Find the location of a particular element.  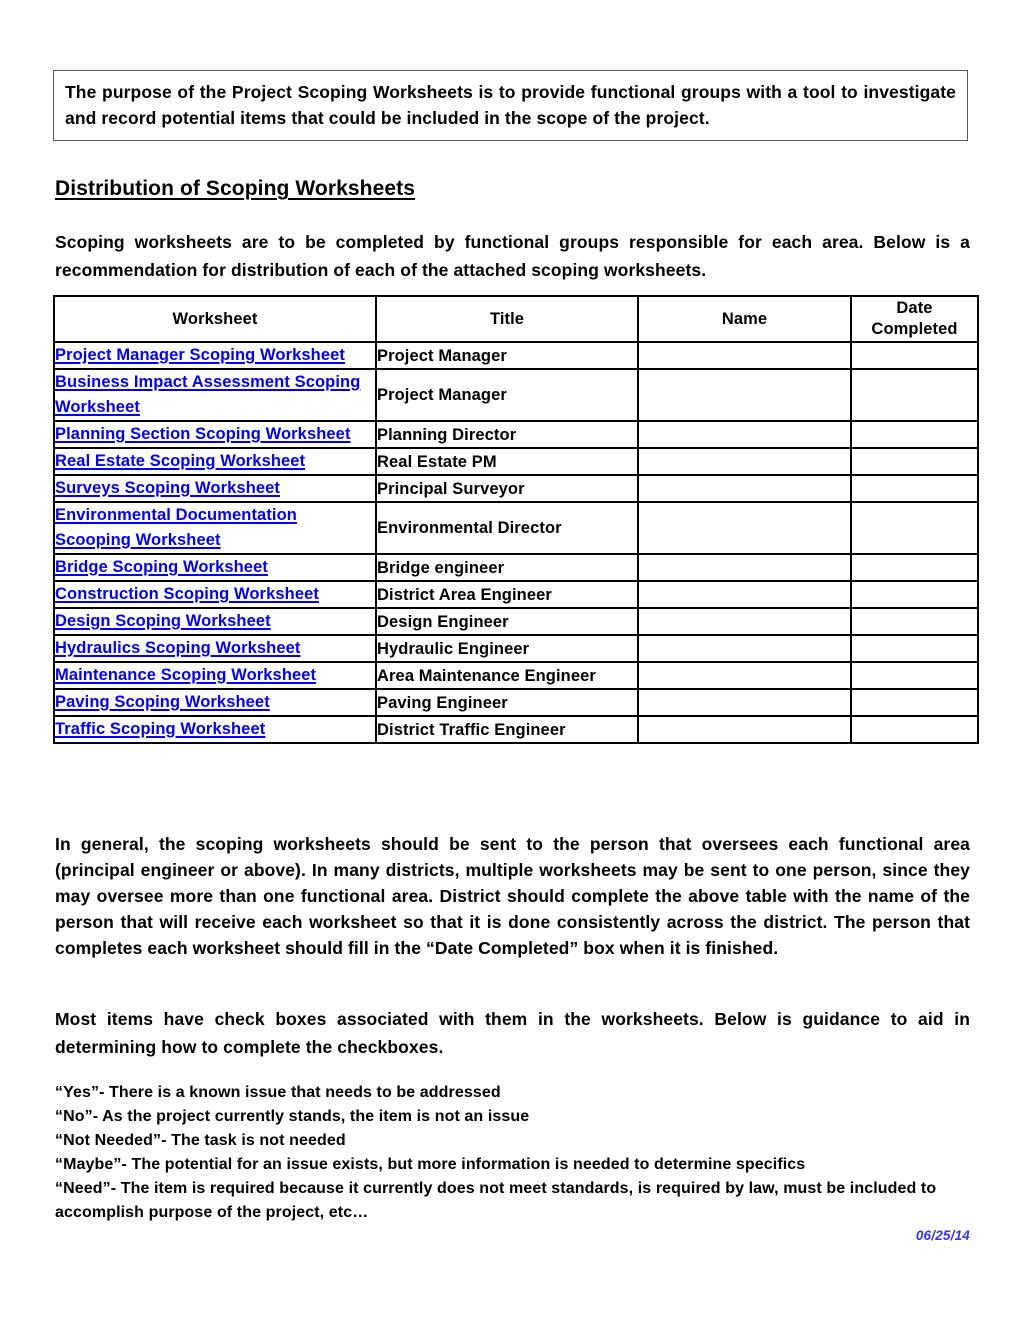

title-cell: Bridge engineer is located at coordinates (507, 567).